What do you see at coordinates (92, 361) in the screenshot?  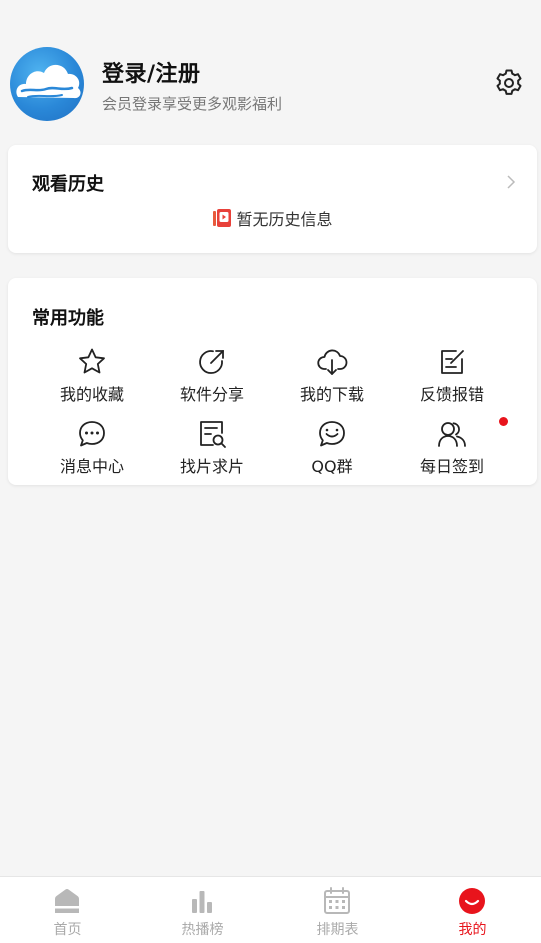 I see `star-icon` at bounding box center [92, 361].